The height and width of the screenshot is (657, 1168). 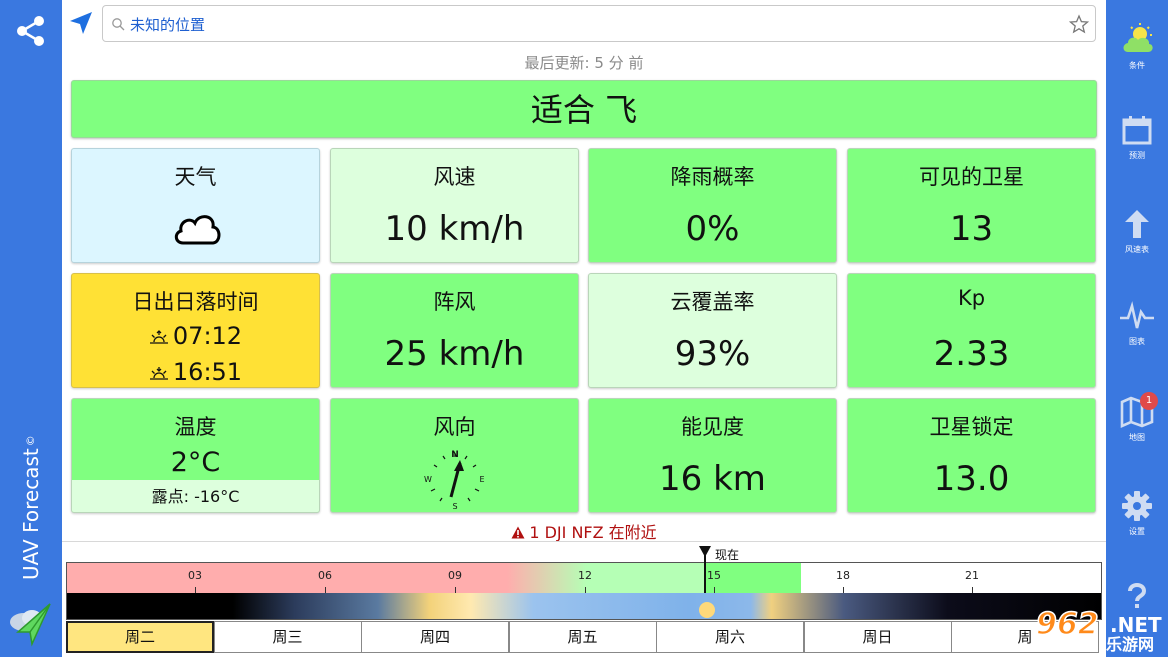 What do you see at coordinates (584, 606) in the screenshot?
I see `timeline-daylight-bar` at bounding box center [584, 606].